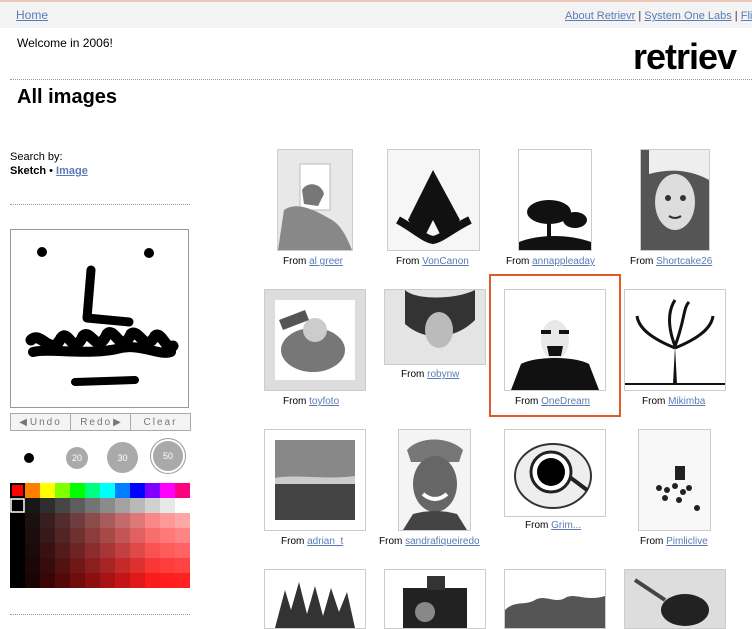  I want to click on user-link: sandrafiqueiredo, so click(442, 541).